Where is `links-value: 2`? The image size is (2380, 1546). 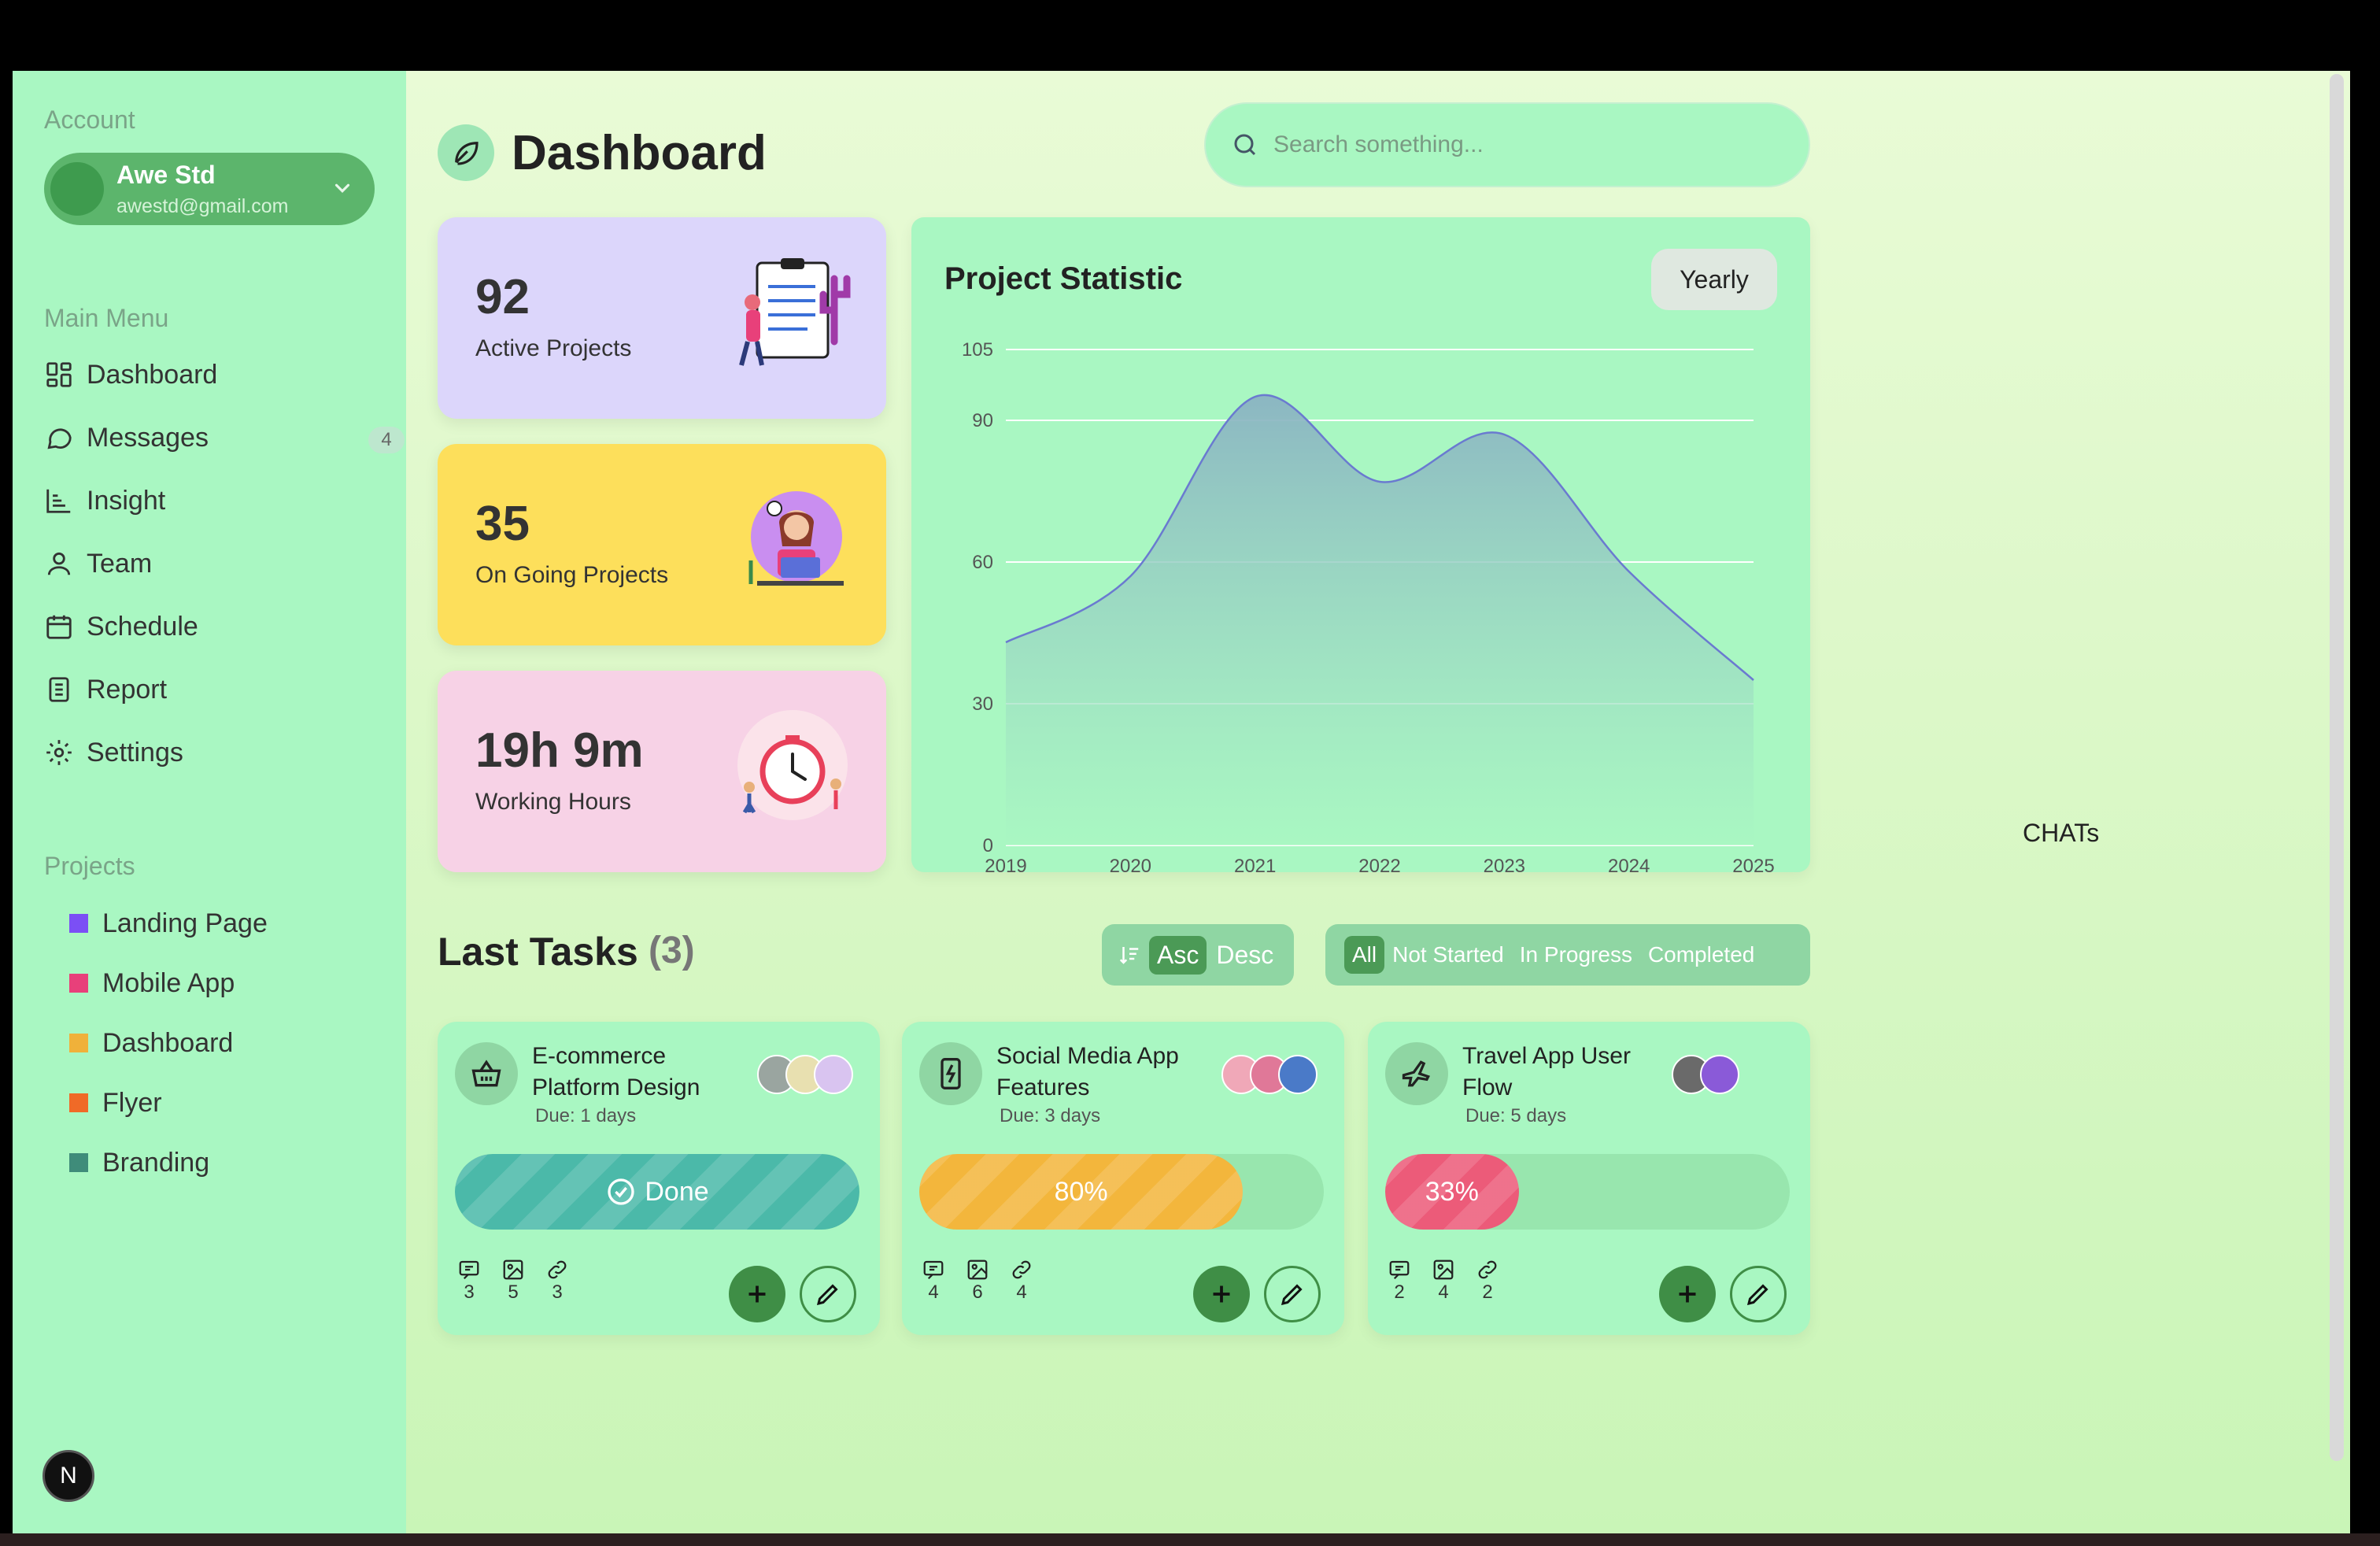 links-value: 2 is located at coordinates (1487, 1292).